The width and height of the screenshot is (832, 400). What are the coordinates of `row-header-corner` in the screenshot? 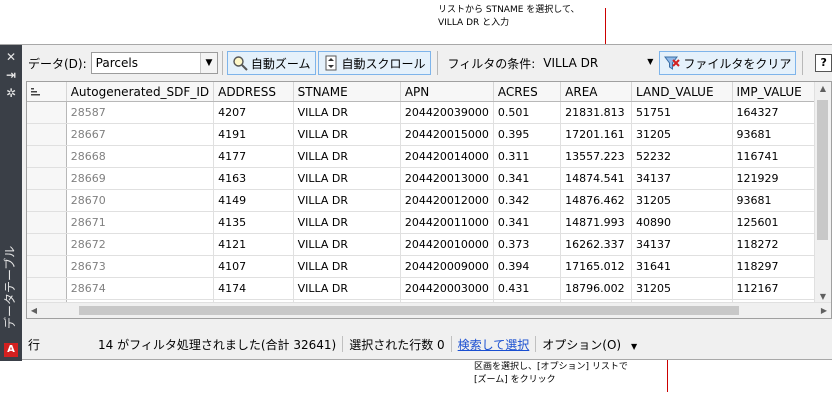 It's located at (47, 92).